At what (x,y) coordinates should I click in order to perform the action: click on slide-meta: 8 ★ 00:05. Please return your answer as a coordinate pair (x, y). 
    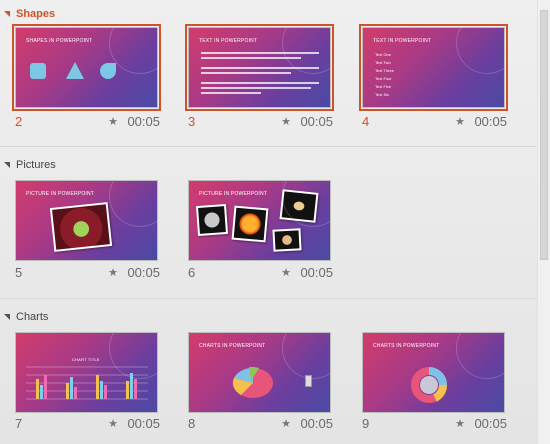
    Looking at the image, I should click on (260, 424).